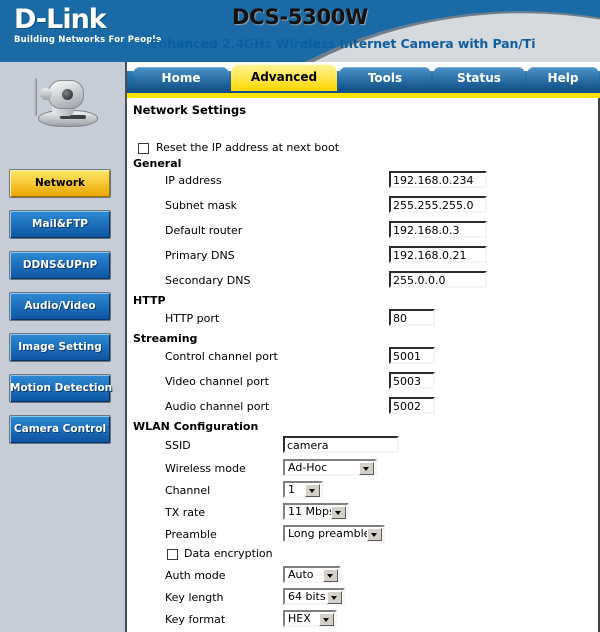 This screenshot has width=600, height=632. What do you see at coordinates (248, 147) in the screenshot?
I see `reset-ip-label: Reset the IP address at next boot` at bounding box center [248, 147].